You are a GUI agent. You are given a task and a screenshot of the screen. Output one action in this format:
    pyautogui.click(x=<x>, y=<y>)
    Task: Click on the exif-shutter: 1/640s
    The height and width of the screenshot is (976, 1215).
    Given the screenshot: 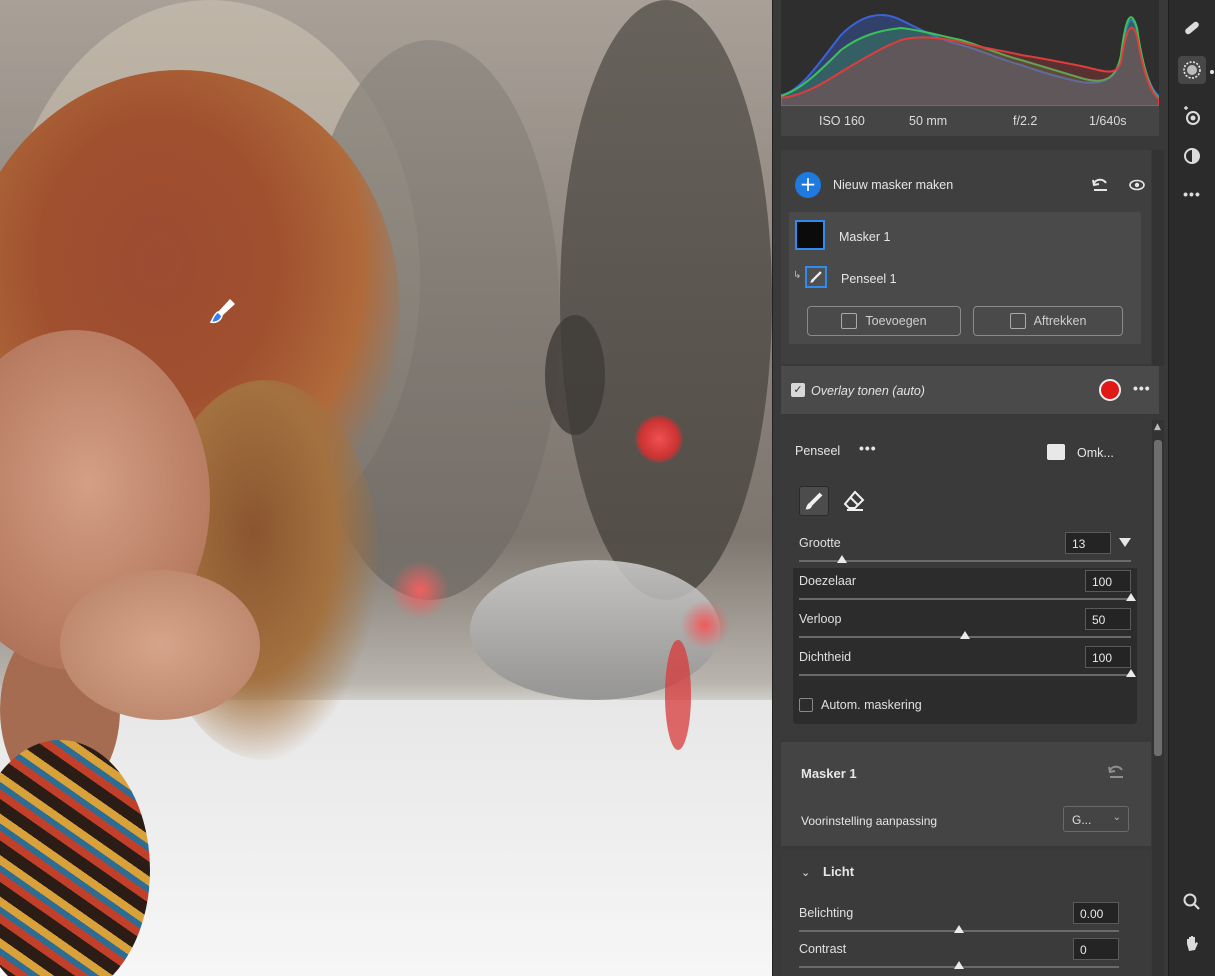 What is the action you would take?
    pyautogui.click(x=1108, y=121)
    